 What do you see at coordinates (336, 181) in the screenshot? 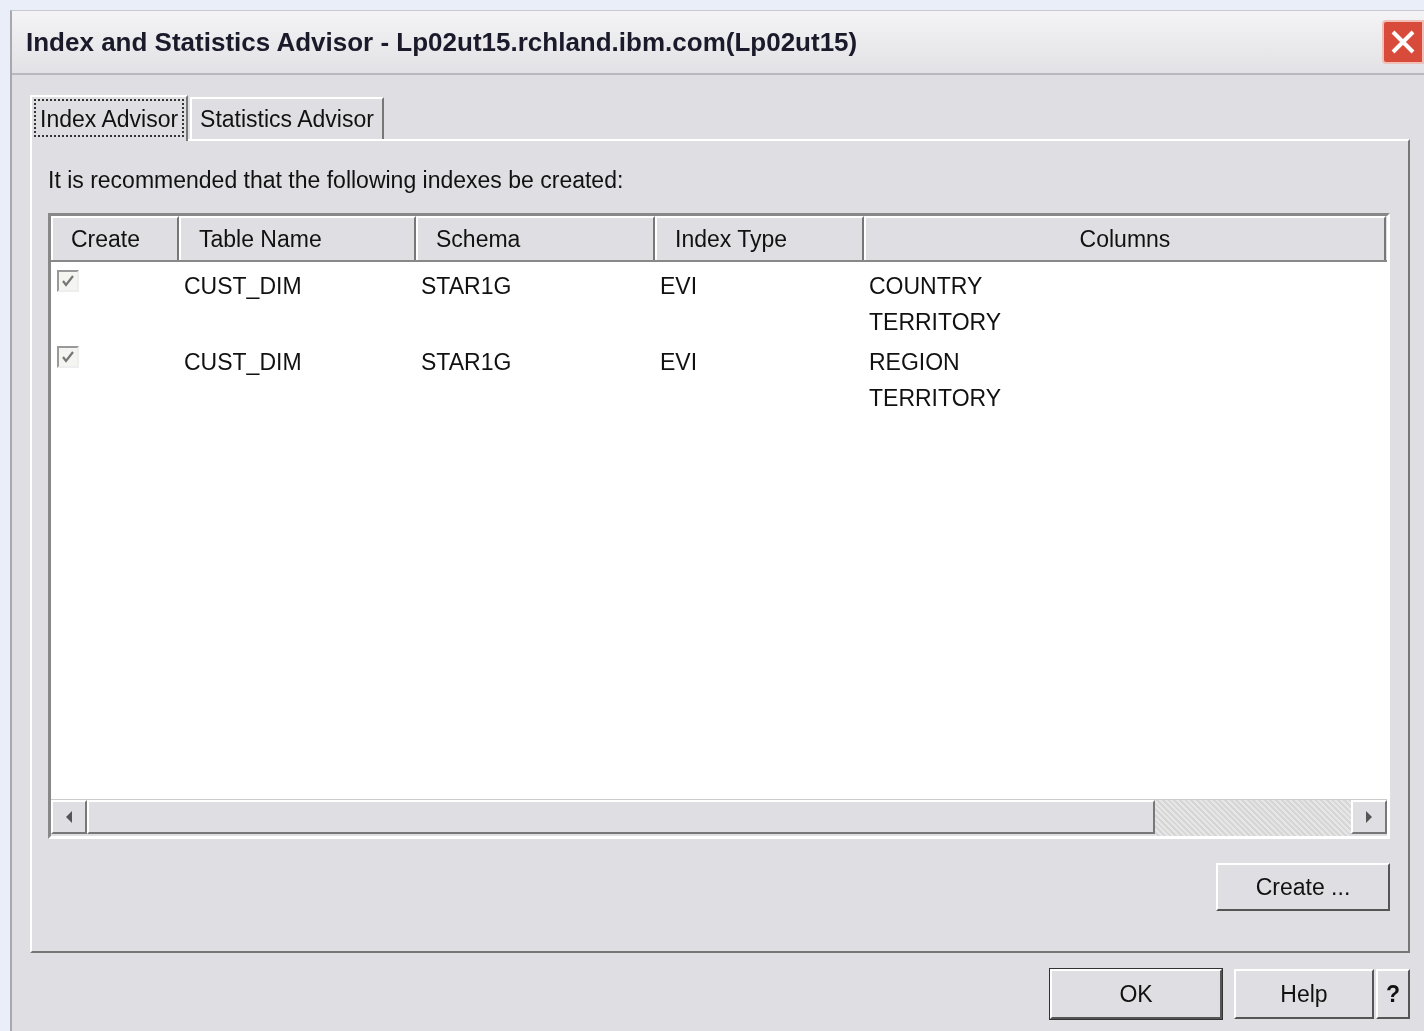
I see `instruction-text: It is recommended that the following indexes be created:` at bounding box center [336, 181].